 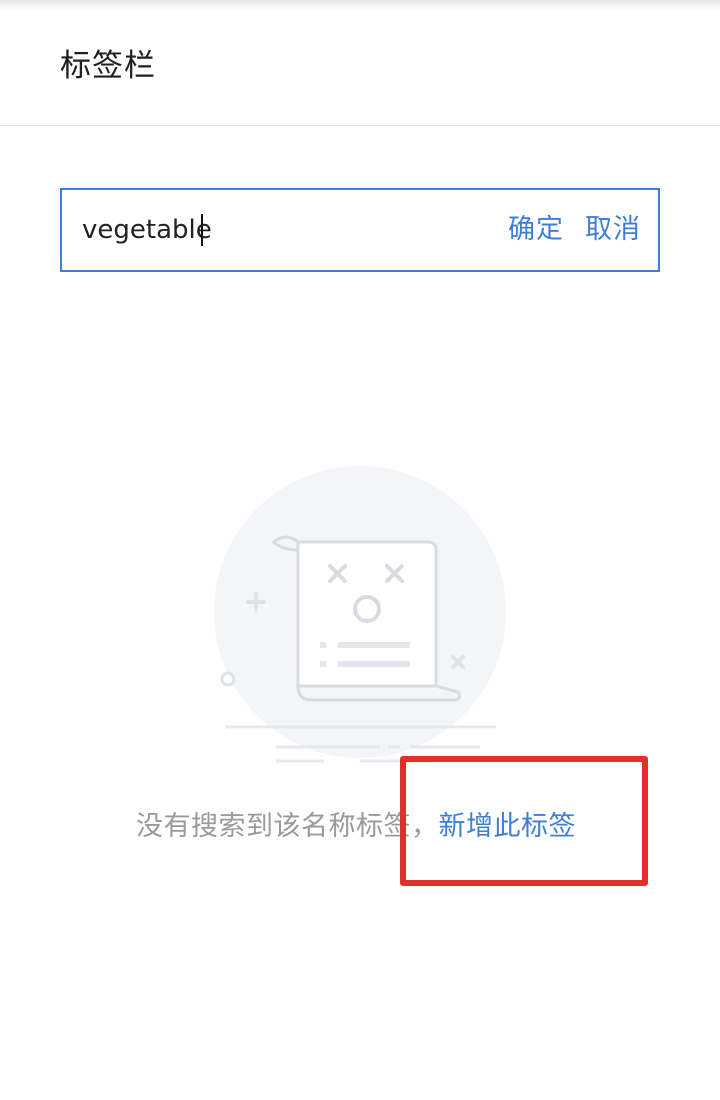 I want to click on cancel-button: 取消, so click(x=613, y=230).